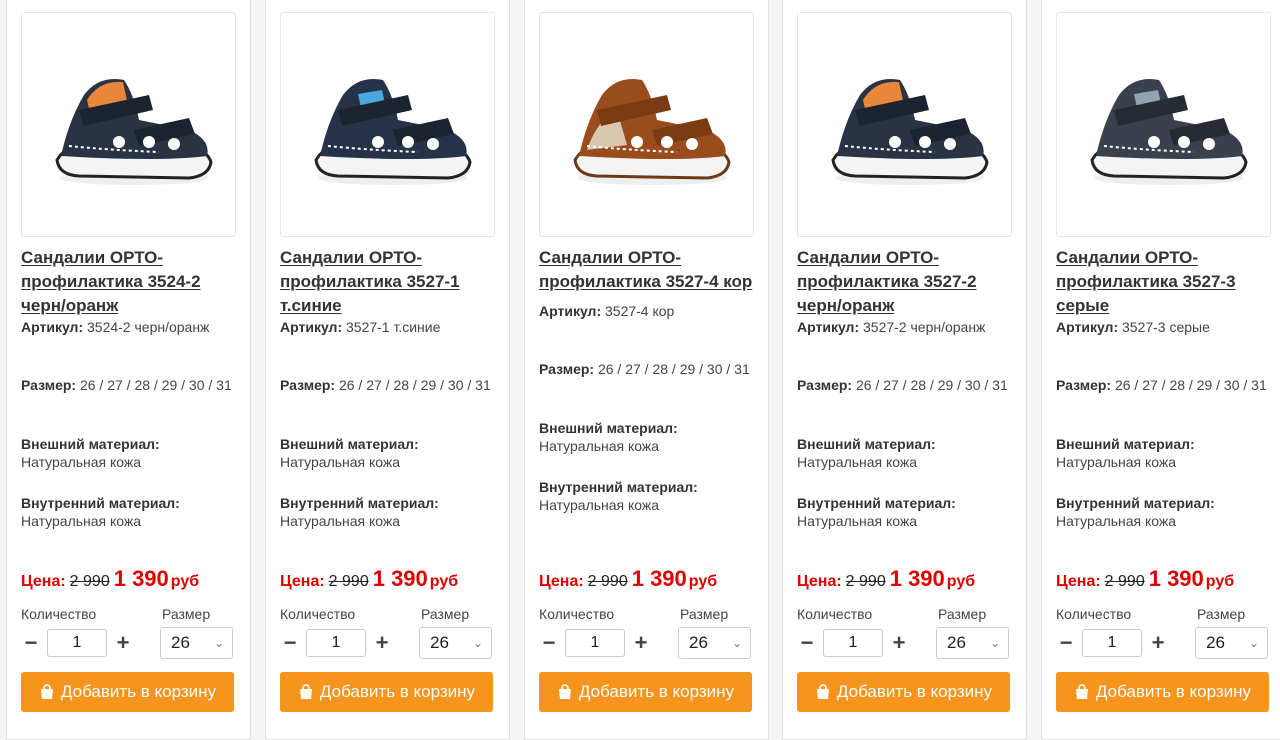 The image size is (1280, 740). I want to click on article-row: Артикул: 3527-2 черн/оранж, so click(907, 327).